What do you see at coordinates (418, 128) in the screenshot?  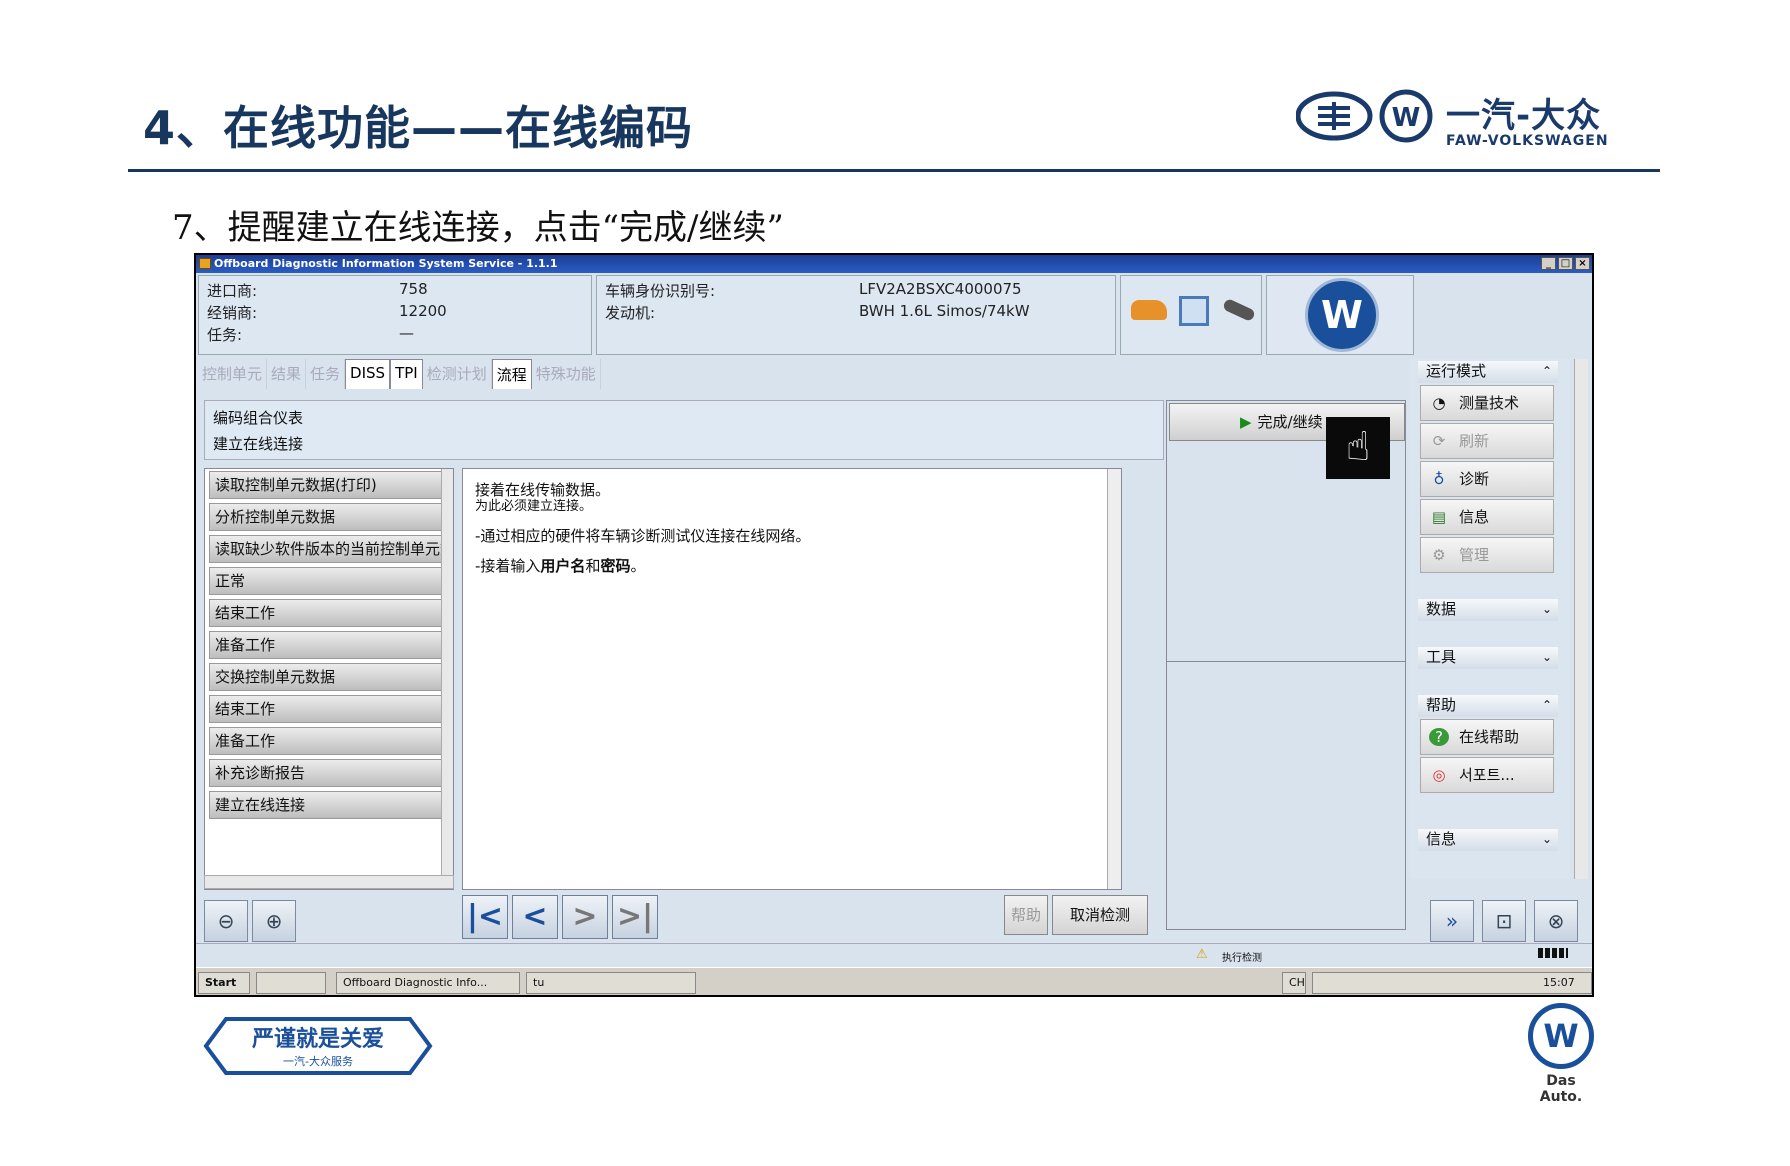 I see `slide-title: 4、在线功能——在线编码` at bounding box center [418, 128].